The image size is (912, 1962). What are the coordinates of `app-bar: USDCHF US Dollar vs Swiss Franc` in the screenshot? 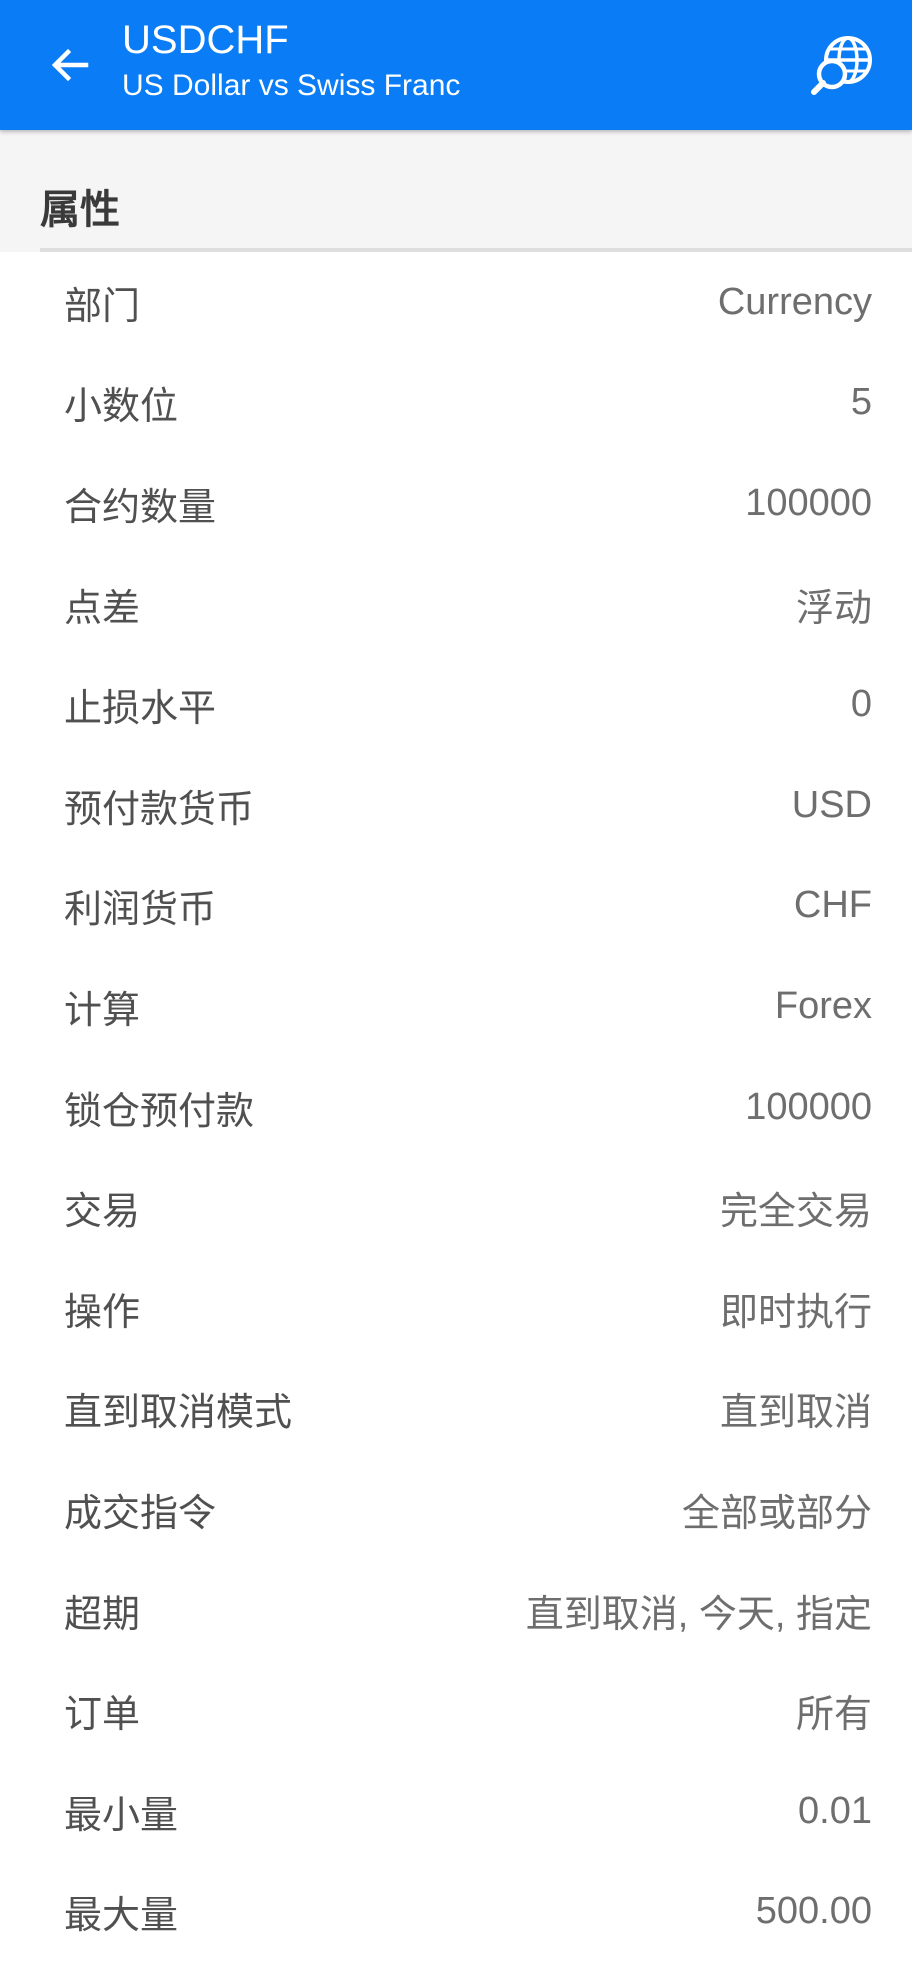 It's located at (456, 65).